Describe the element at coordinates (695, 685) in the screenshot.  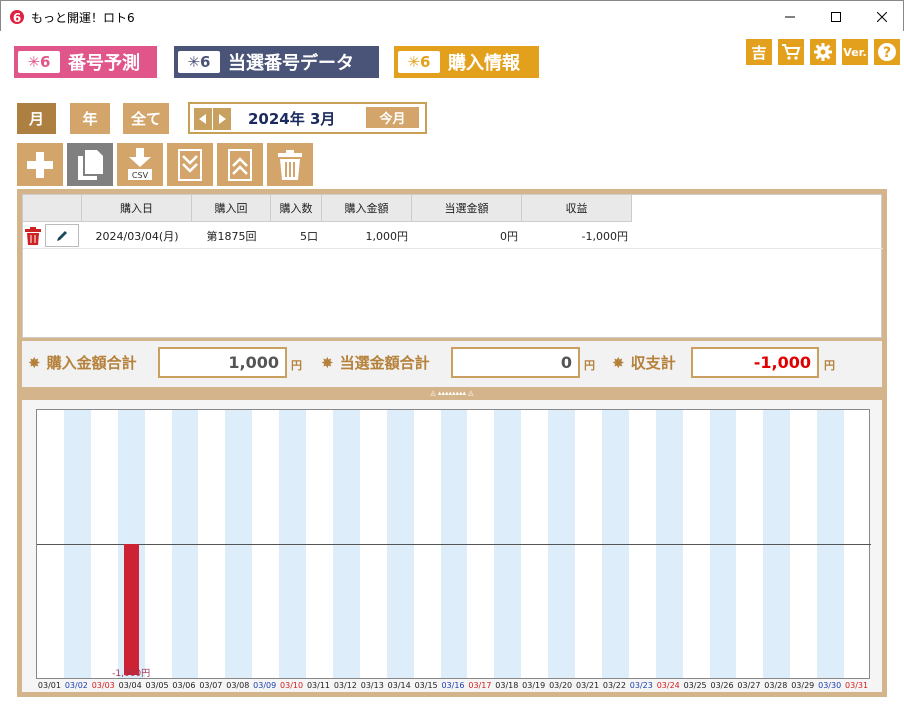
I see `x-tick-label: 03/25` at that location.